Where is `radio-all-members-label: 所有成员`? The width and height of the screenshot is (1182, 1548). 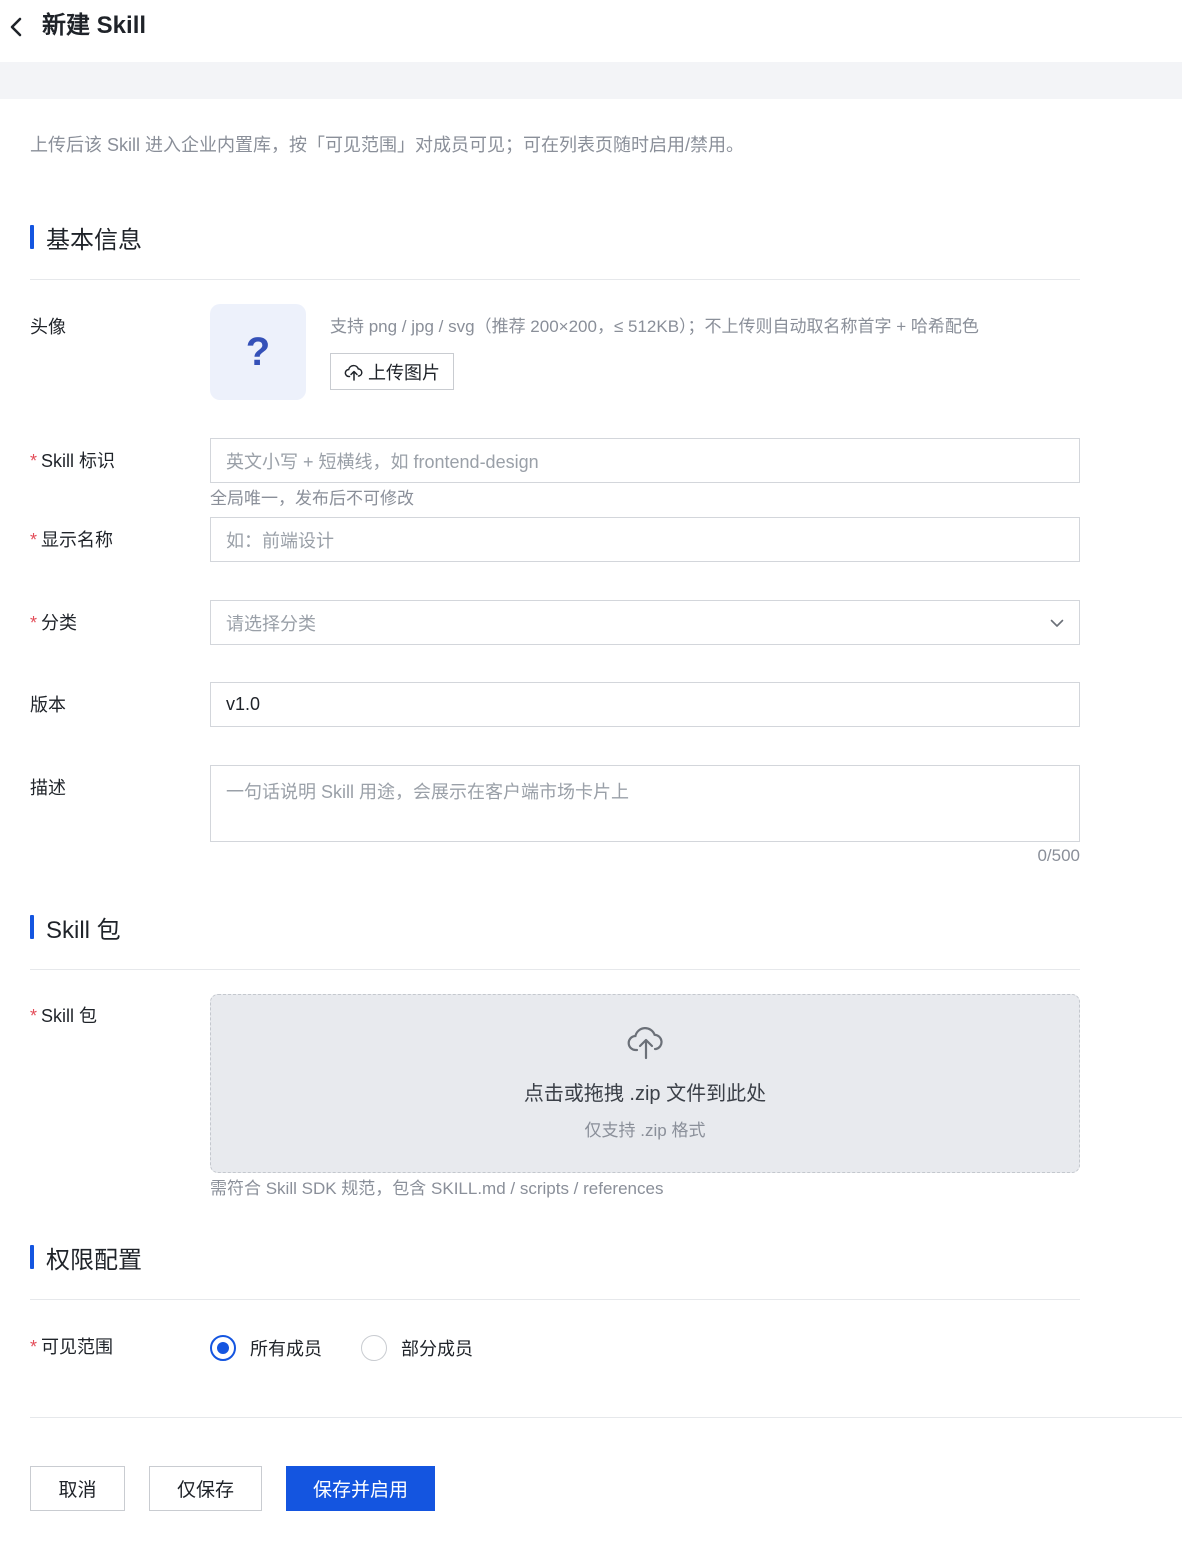 radio-all-members-label: 所有成员 is located at coordinates (286, 1349).